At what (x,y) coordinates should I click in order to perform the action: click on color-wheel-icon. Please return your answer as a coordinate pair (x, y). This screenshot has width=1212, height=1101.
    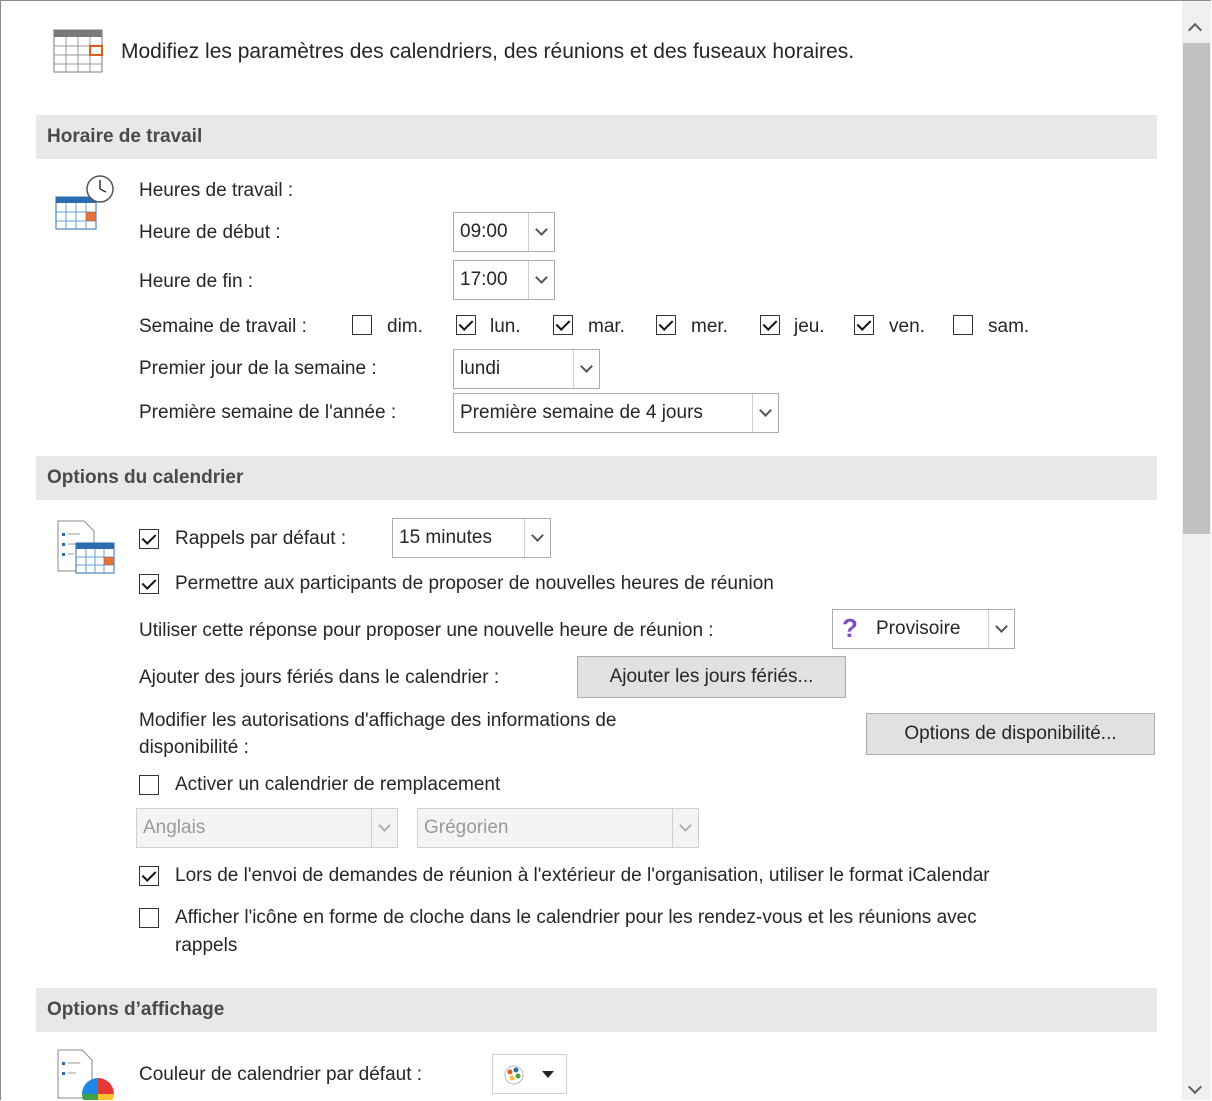
    Looking at the image, I should click on (85, 1074).